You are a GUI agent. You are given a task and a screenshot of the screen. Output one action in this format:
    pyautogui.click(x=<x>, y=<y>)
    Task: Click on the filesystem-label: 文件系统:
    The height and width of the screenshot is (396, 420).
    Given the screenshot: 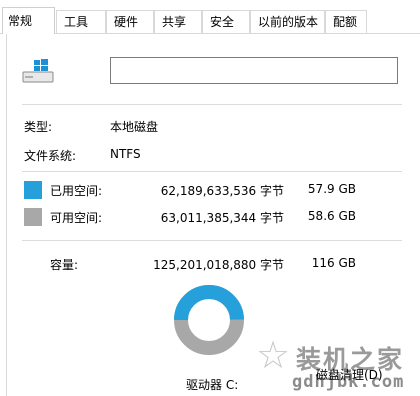 What is the action you would take?
    pyautogui.click(x=50, y=156)
    